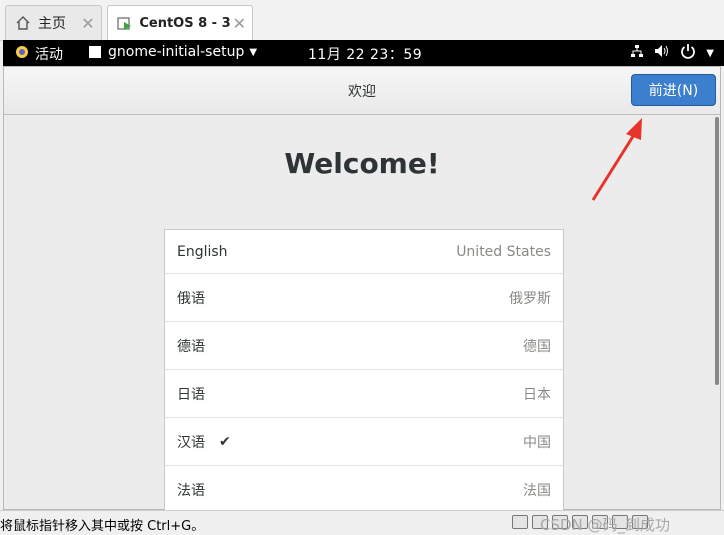 This screenshot has height=535, width=724. What do you see at coordinates (364, 488) in the screenshot?
I see `language-row-french: 法语 法国` at bounding box center [364, 488].